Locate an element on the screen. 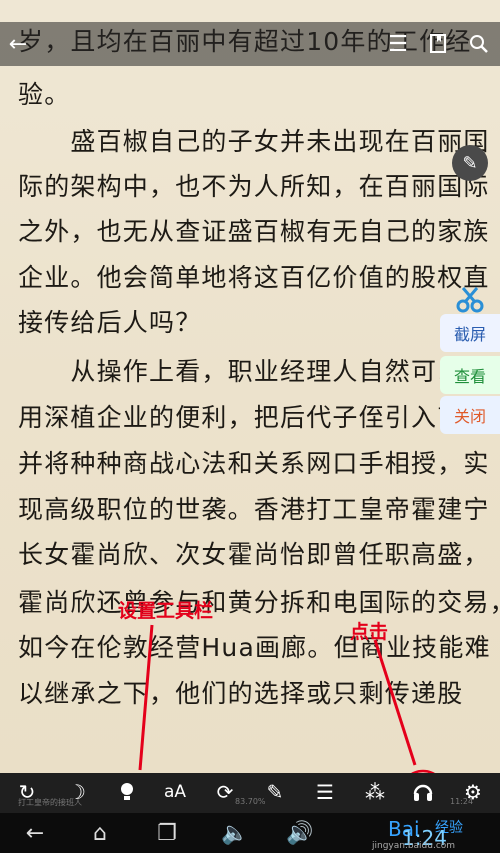  annotation-arrows is located at coordinates (292, 720).